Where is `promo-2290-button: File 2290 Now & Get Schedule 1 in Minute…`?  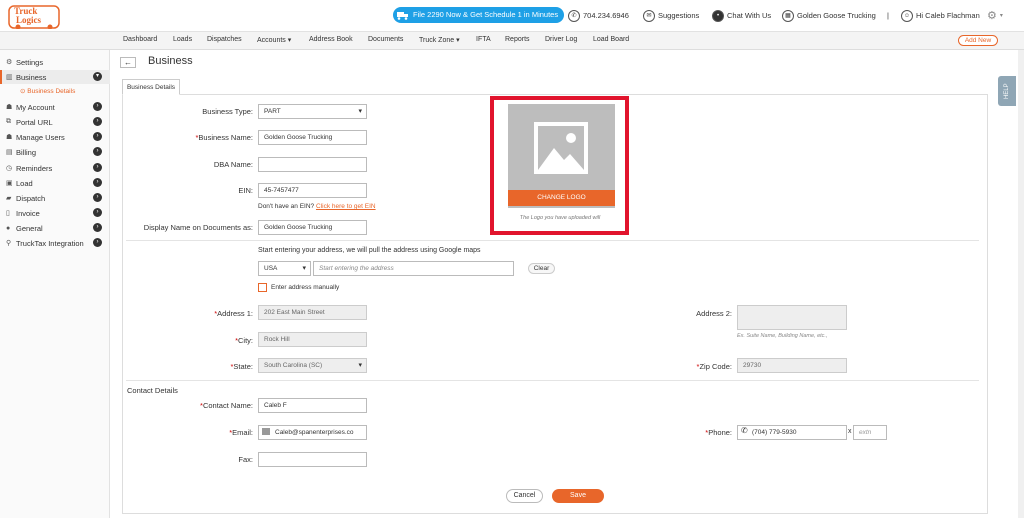 promo-2290-button: File 2290 Now & Get Schedule 1 in Minute… is located at coordinates (479, 15).